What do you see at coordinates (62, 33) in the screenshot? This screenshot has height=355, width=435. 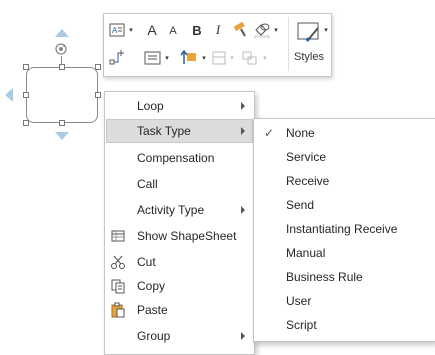 I see `auto-connect-up-arrow` at bounding box center [62, 33].